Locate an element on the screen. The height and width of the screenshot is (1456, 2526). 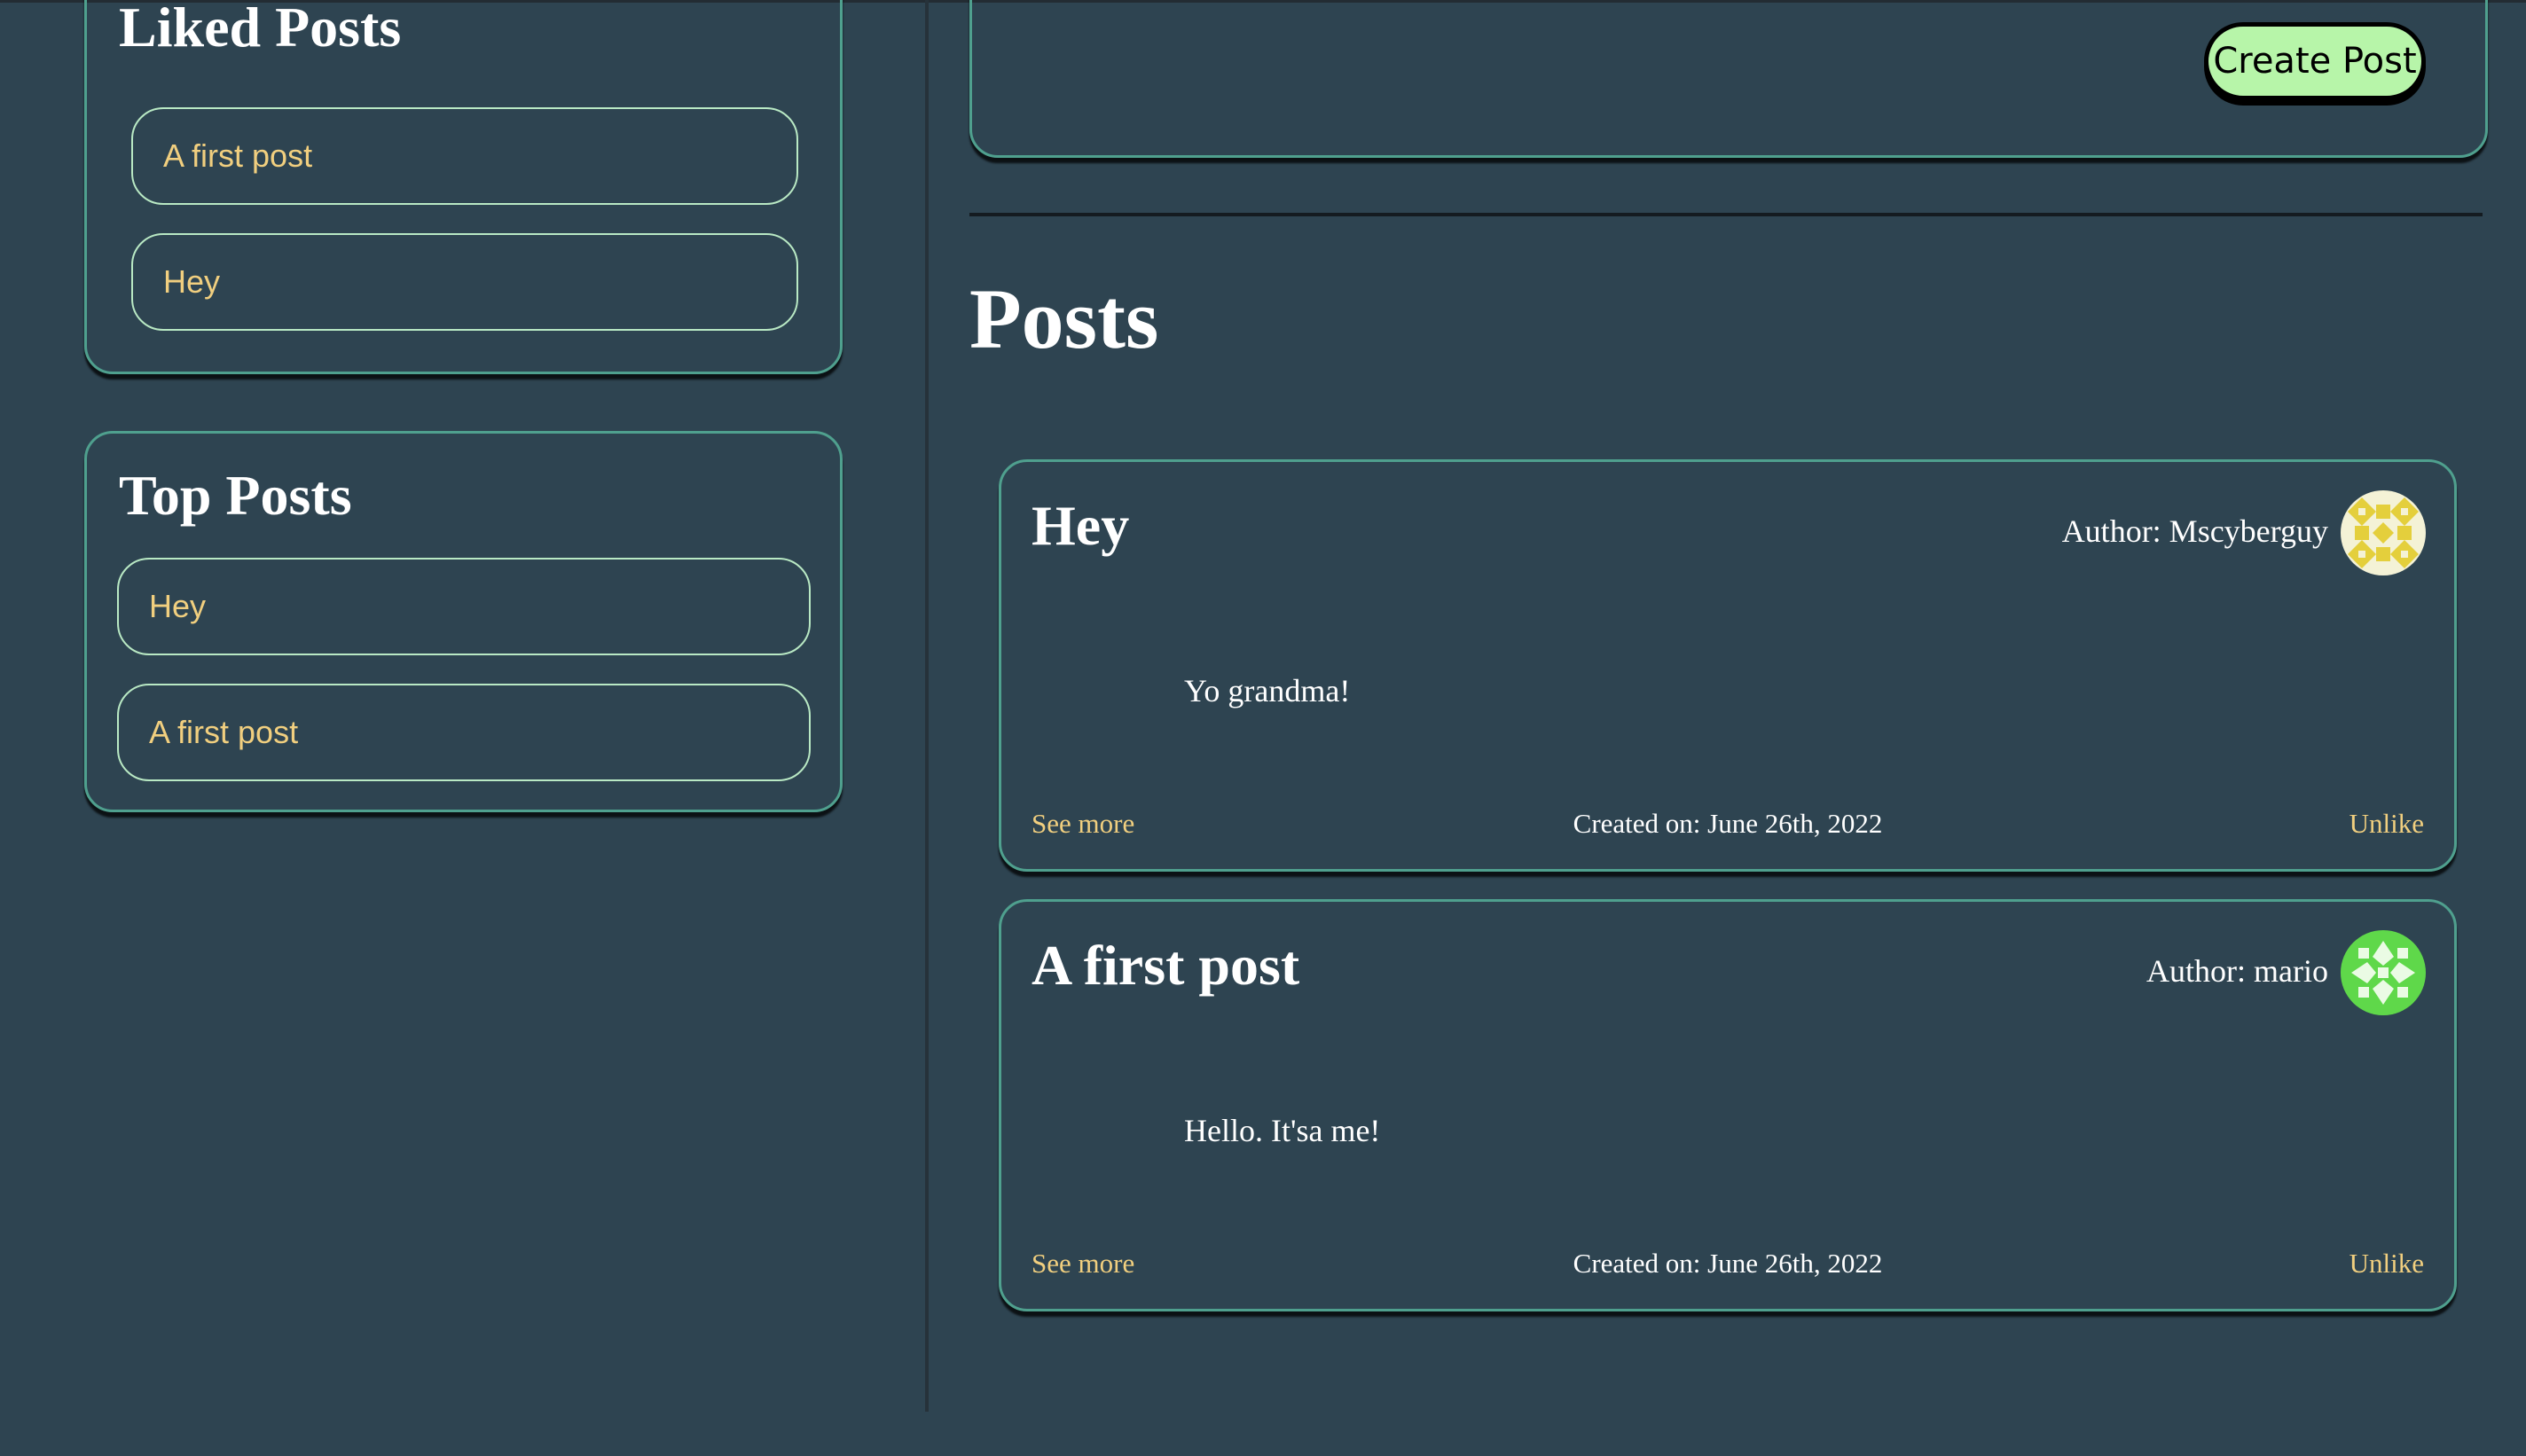
post-title: A first post is located at coordinates (1166, 965).